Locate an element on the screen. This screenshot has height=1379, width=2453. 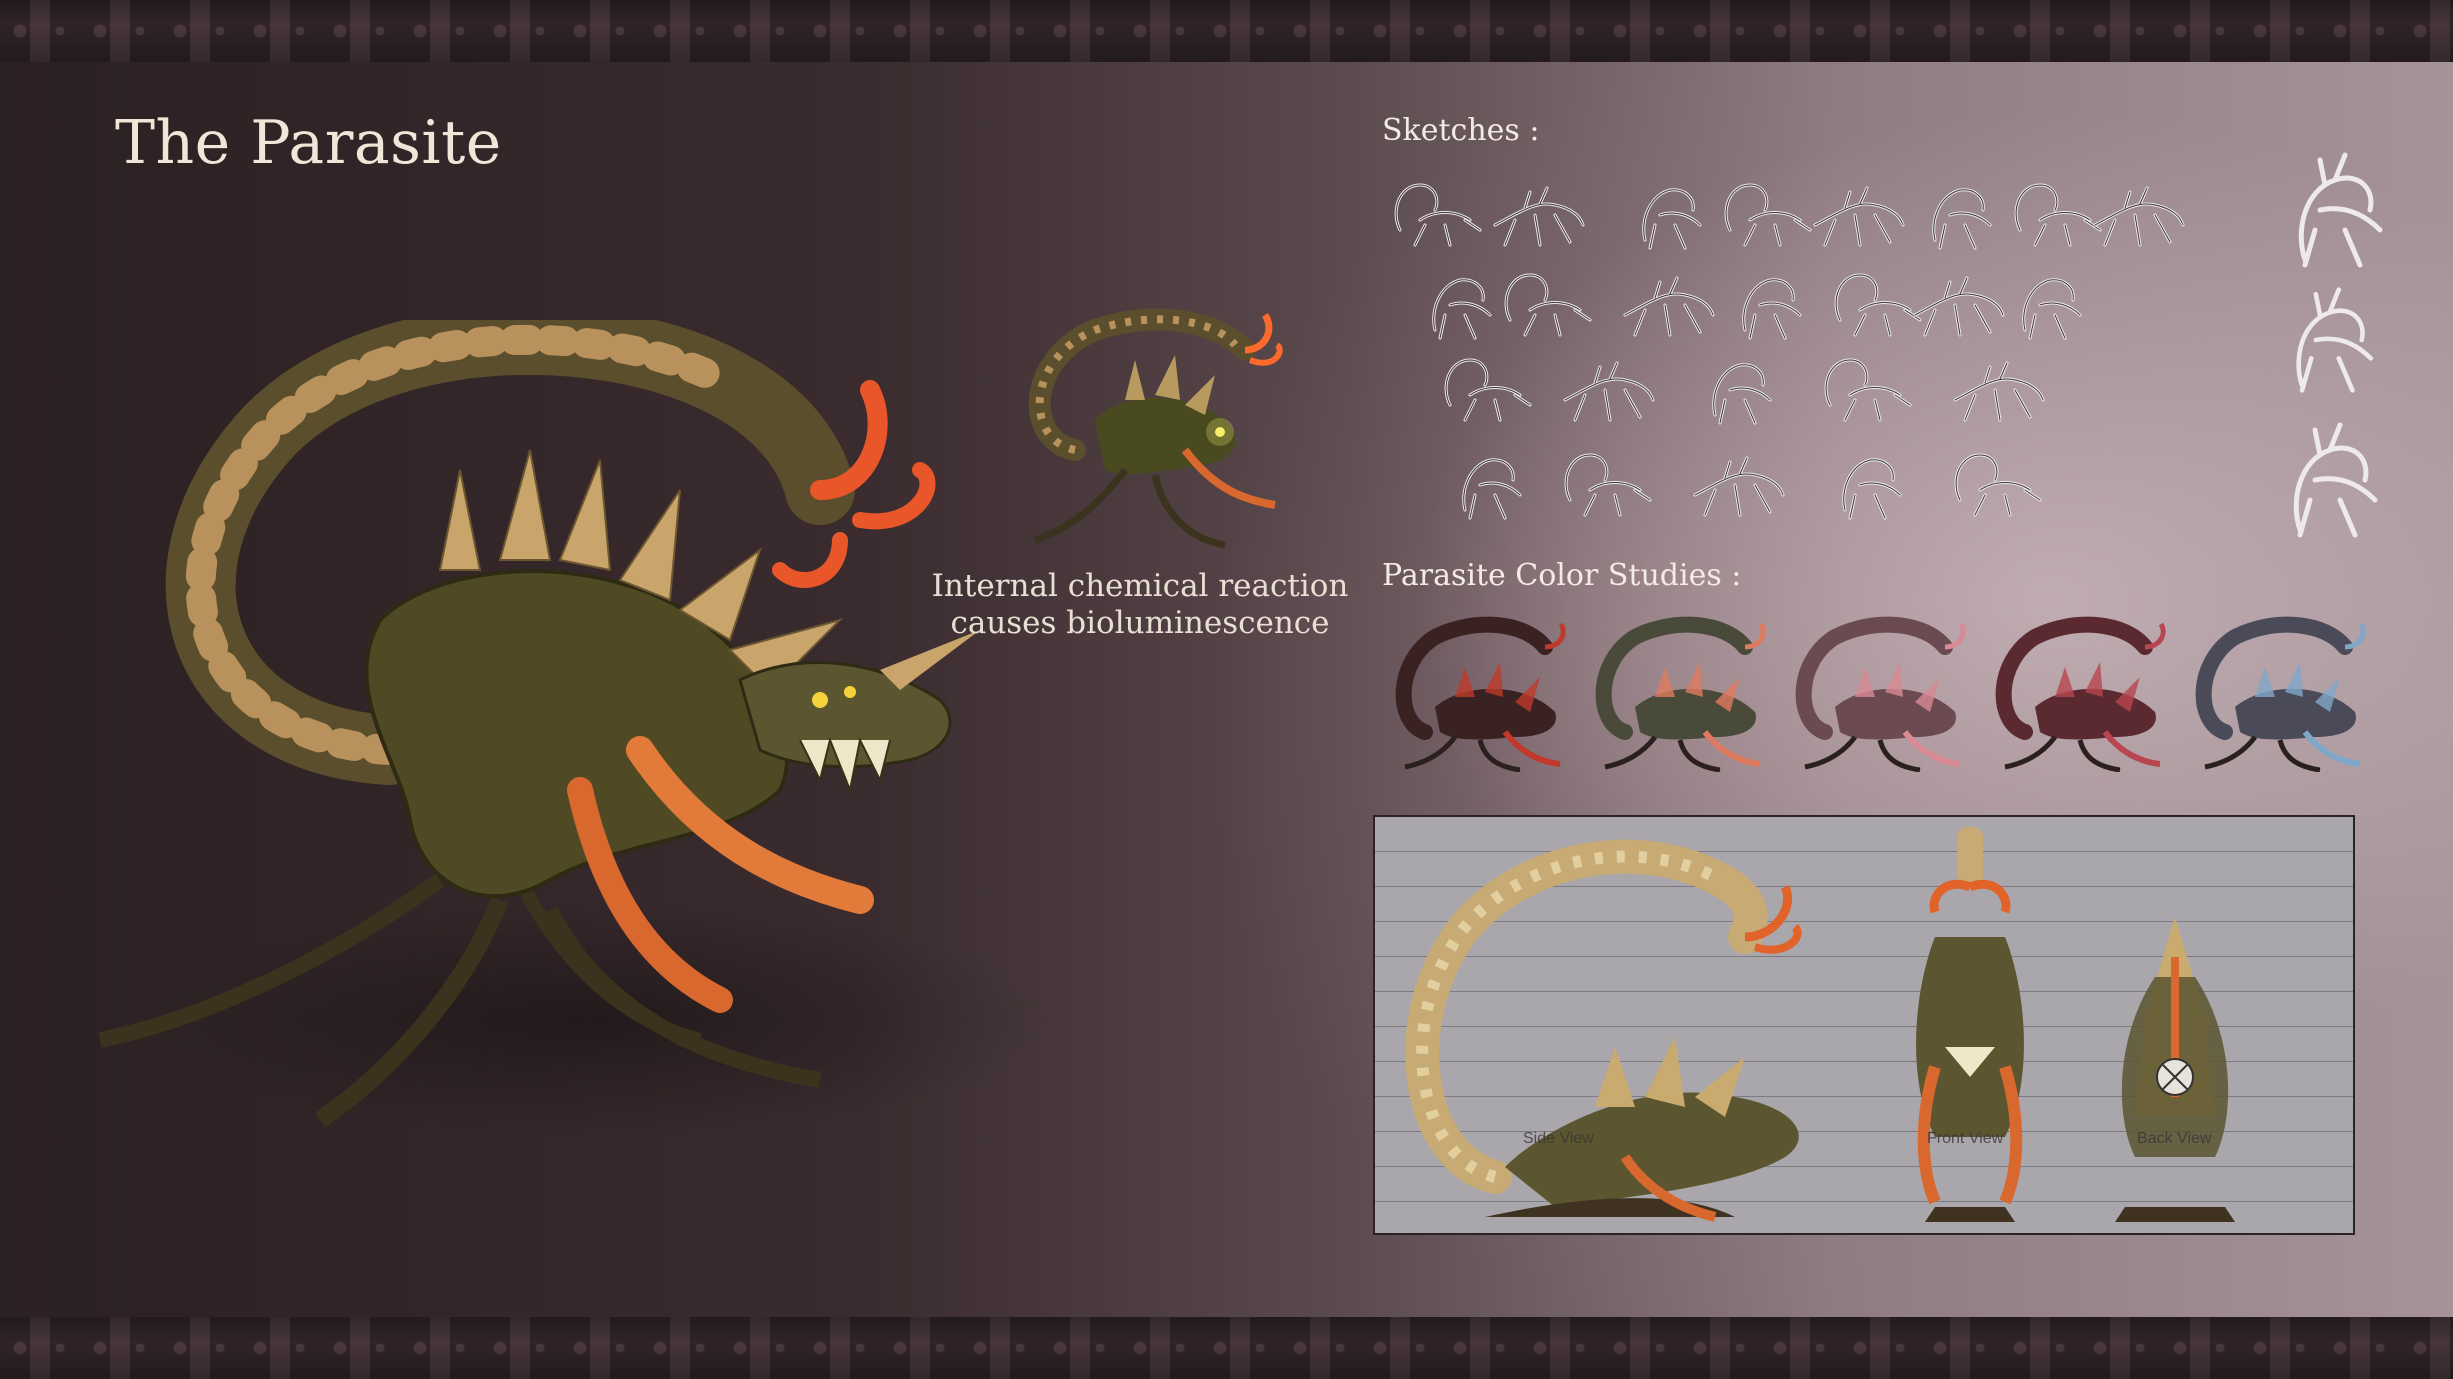
page-title: The Parasite is located at coordinates (308, 143).